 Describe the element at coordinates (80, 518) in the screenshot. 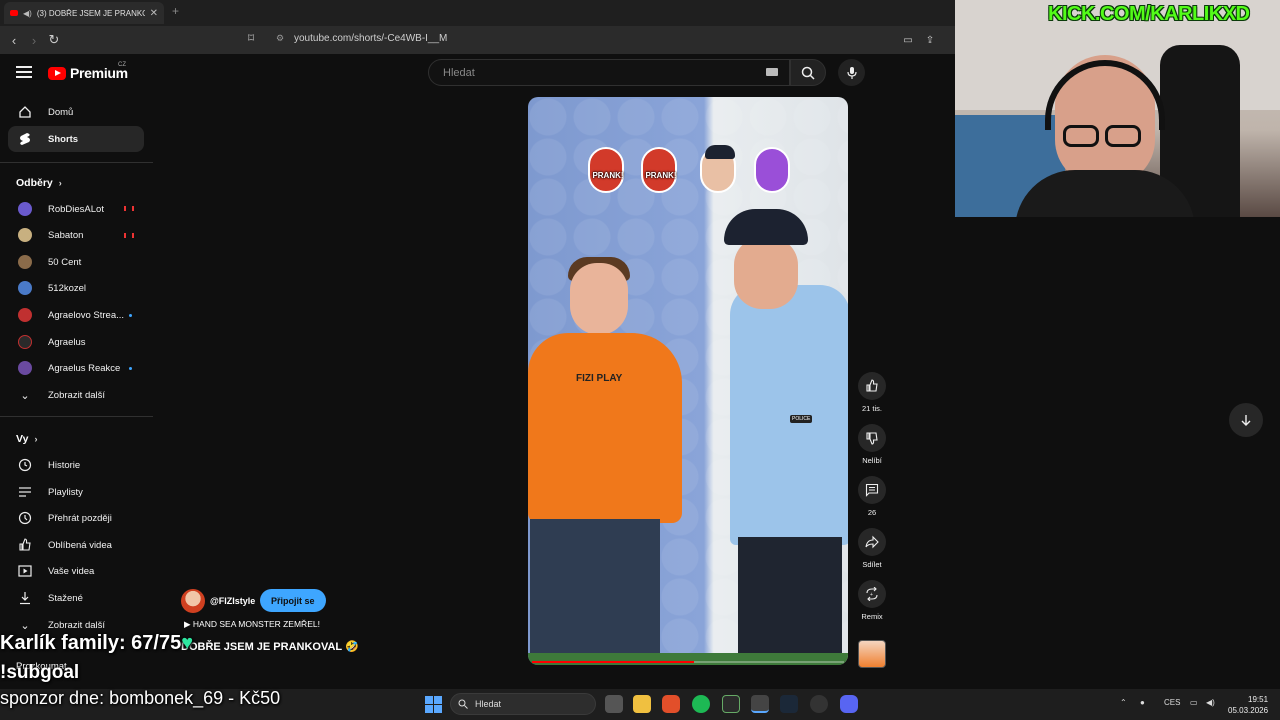

I see `sidebar-item-label: Přehrát později` at that location.